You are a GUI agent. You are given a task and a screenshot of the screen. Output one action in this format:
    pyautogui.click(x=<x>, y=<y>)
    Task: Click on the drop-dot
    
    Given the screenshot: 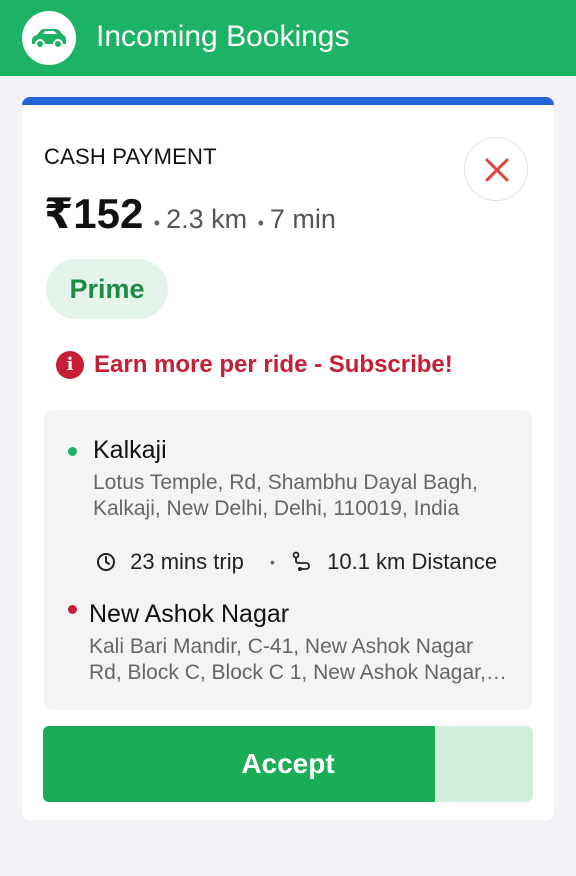 What is the action you would take?
    pyautogui.click(x=72, y=609)
    